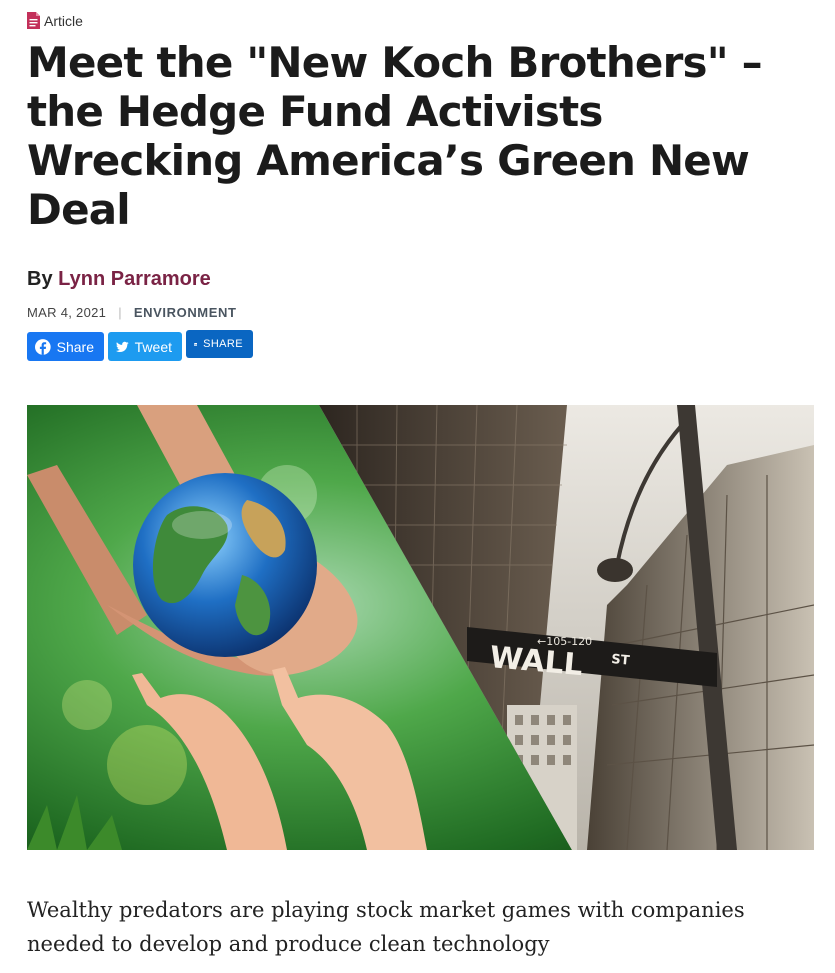 The width and height of the screenshot is (835, 973). What do you see at coordinates (33, 20) in the screenshot?
I see `document-icon` at bounding box center [33, 20].